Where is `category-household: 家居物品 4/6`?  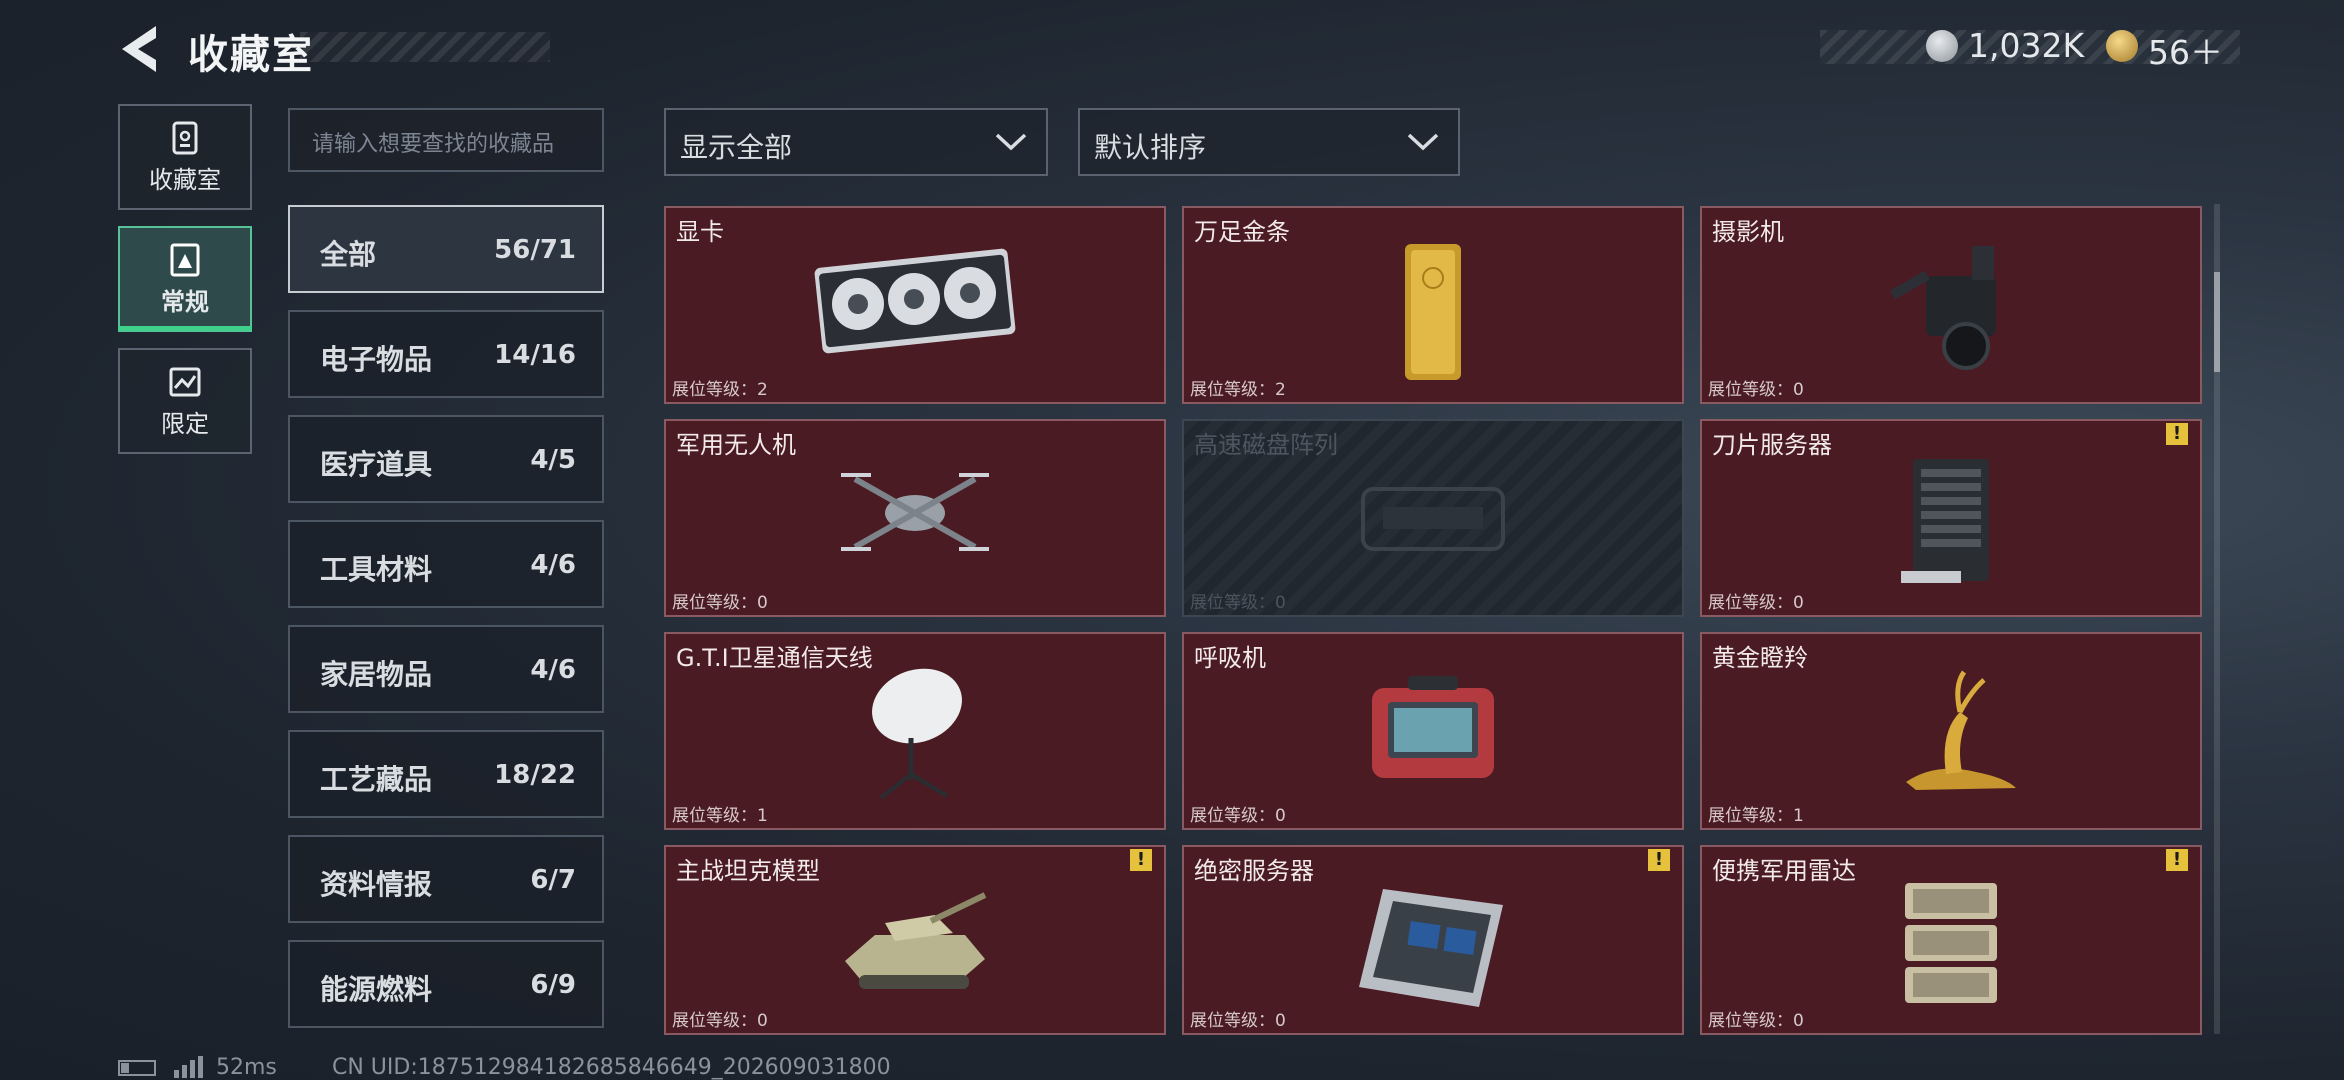 category-household: 家居物品 4/6 is located at coordinates (446, 669).